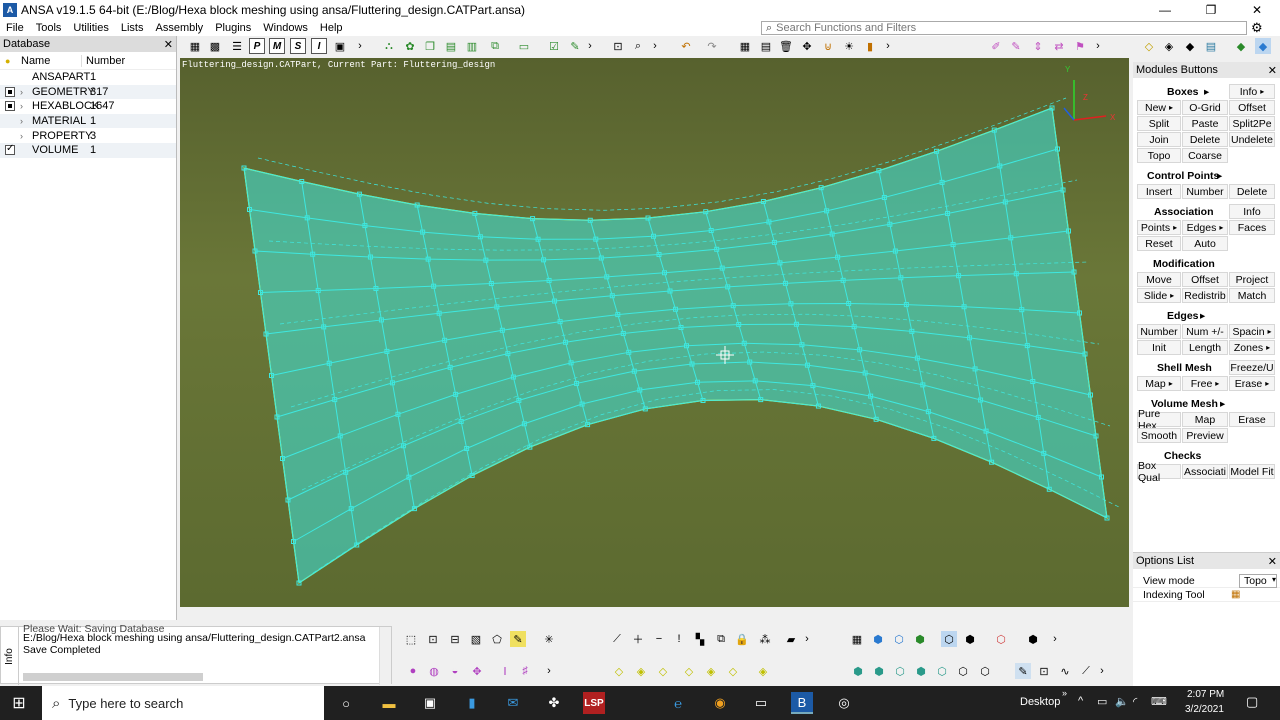 This screenshot has height=720, width=1280. Describe the element at coordinates (1272, 561) in the screenshot. I see `options-close-icon: ✕` at that location.